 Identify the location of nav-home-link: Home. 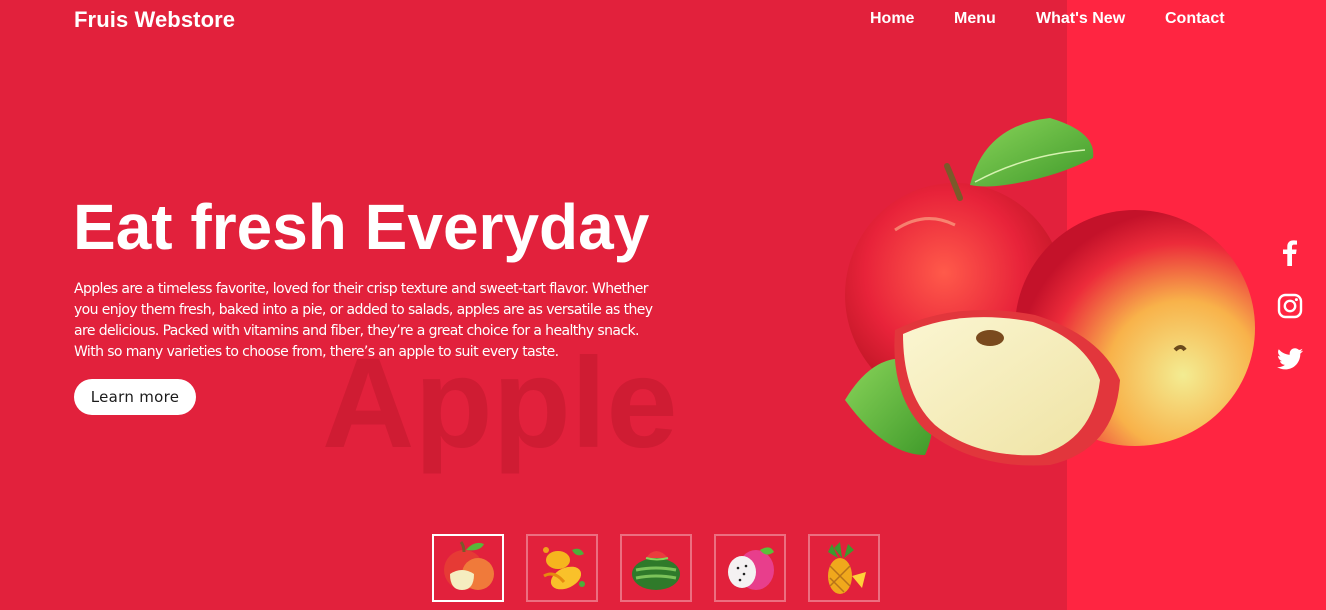
(892, 19).